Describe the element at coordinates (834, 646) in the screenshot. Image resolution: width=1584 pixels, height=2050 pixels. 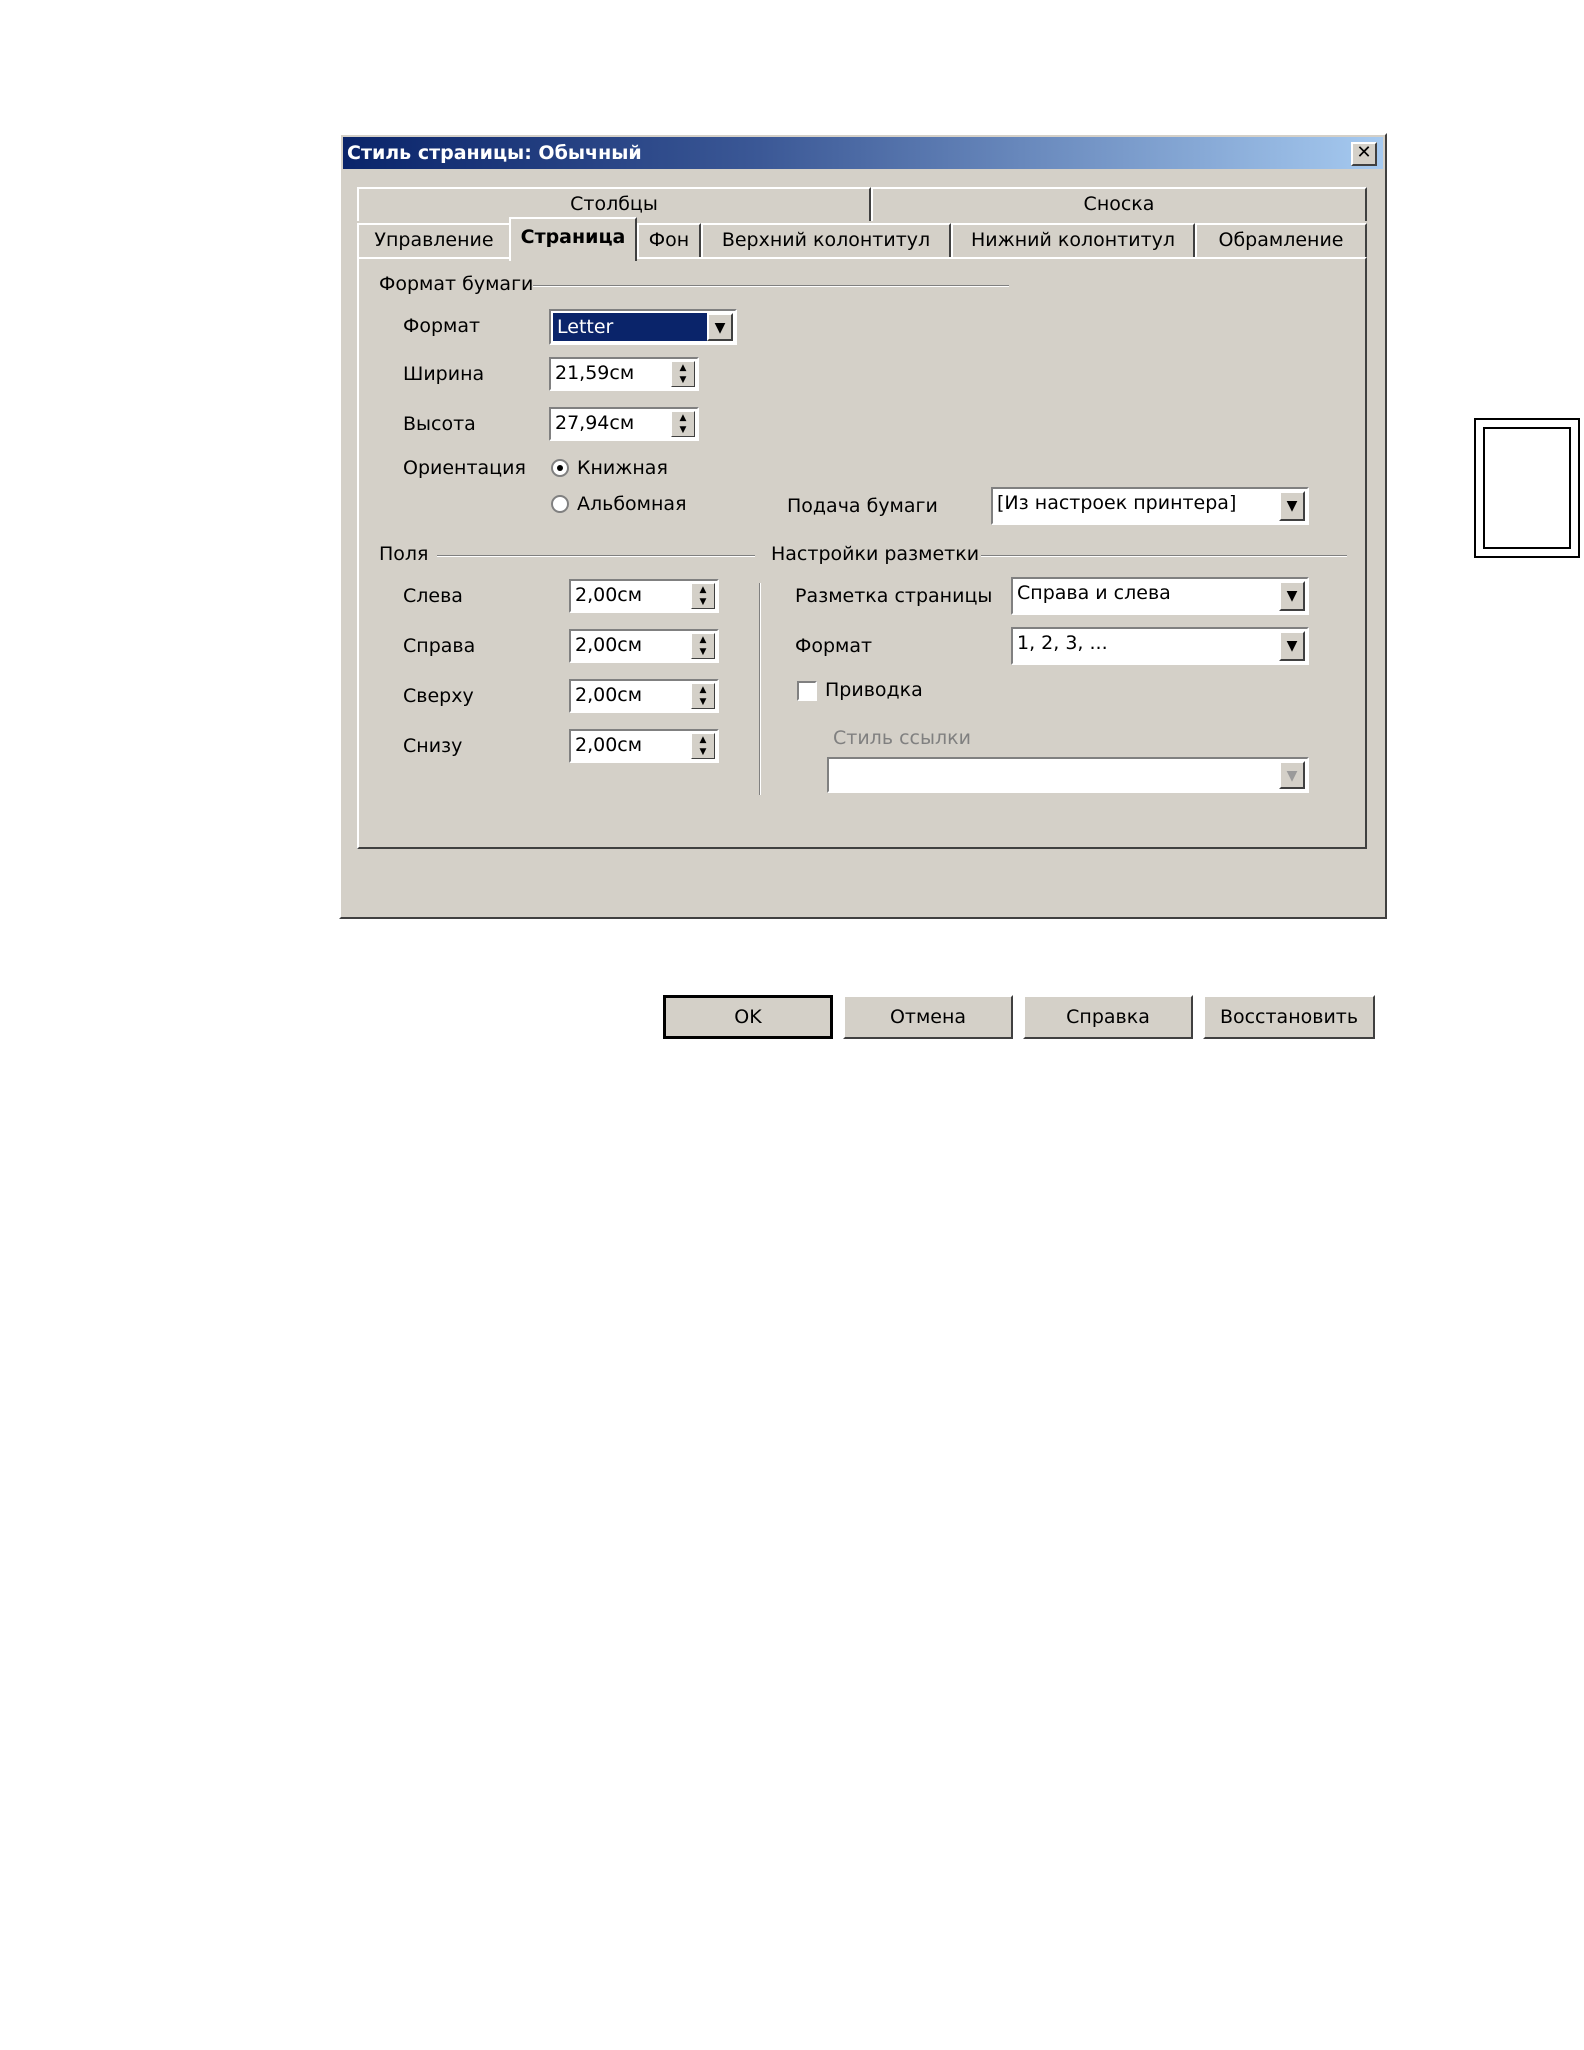
I see `numbering-format-label: Формат` at that location.